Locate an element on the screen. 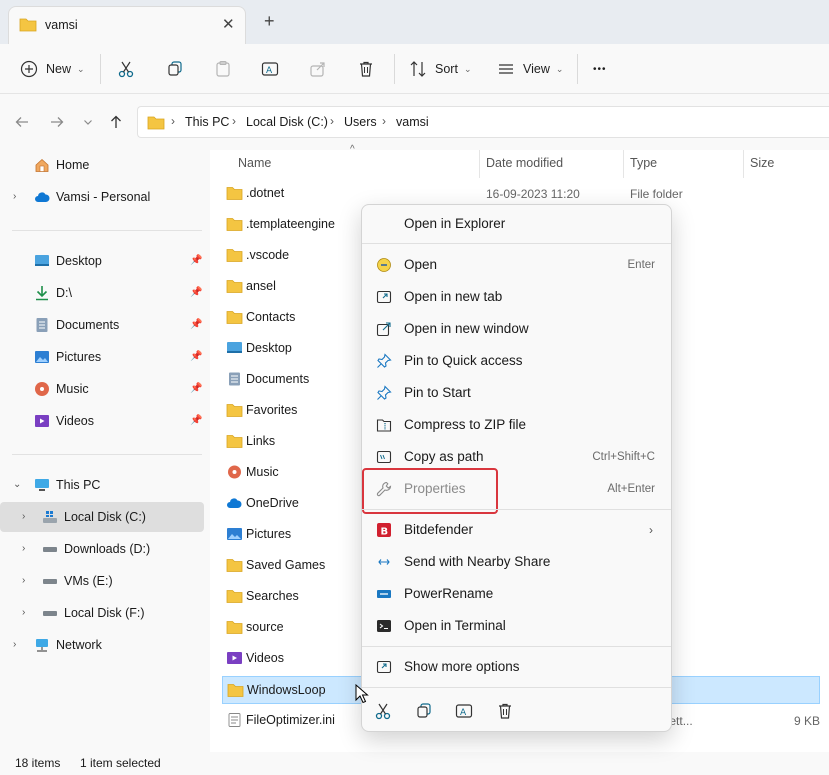  menu-item-open-in-explorer: Open in Explorer is located at coordinates (516, 224).